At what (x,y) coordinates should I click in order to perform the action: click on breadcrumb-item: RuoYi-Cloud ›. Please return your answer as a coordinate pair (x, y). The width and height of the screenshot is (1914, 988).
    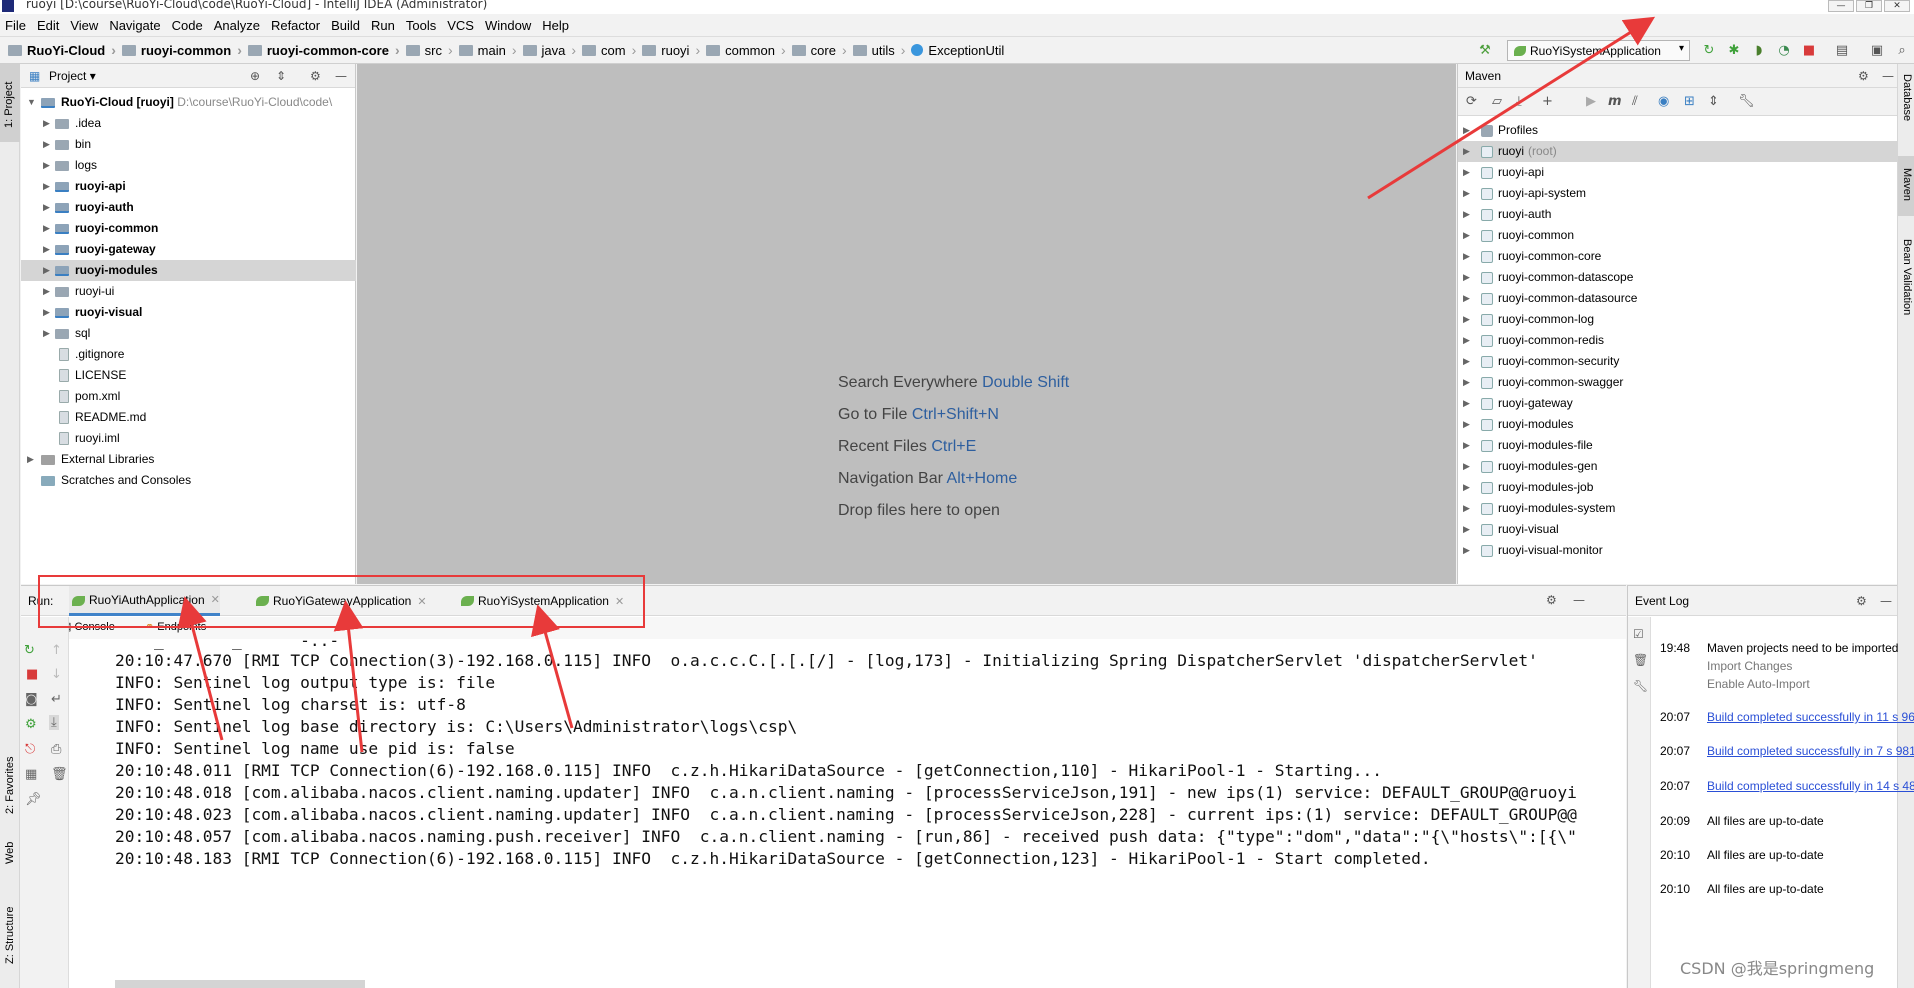
    Looking at the image, I should click on (65, 50).